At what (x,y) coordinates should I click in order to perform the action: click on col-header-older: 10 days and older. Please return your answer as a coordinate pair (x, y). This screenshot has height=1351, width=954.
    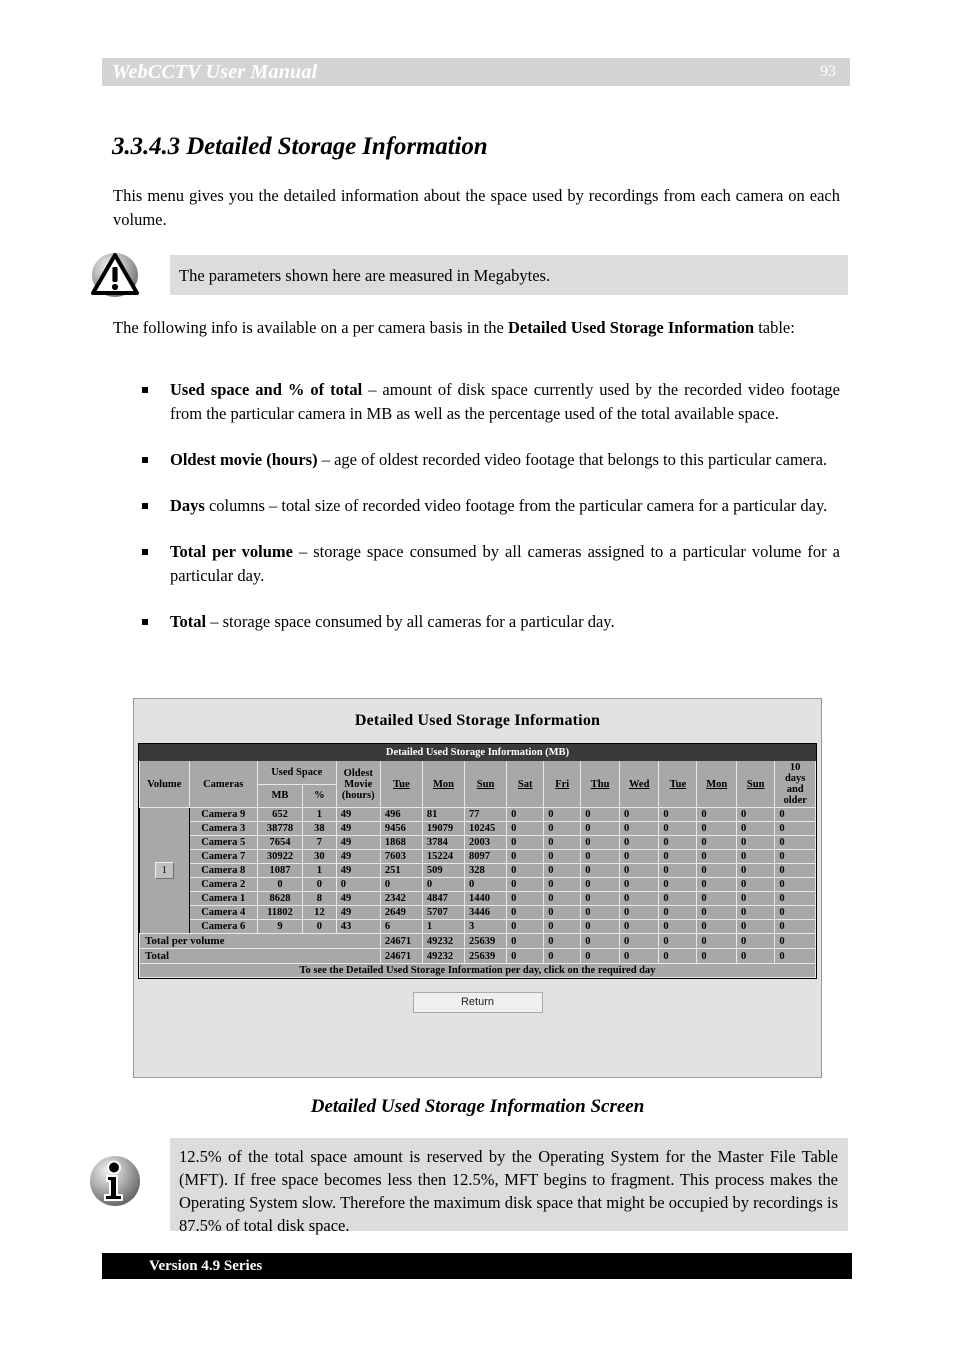
    Looking at the image, I should click on (795, 784).